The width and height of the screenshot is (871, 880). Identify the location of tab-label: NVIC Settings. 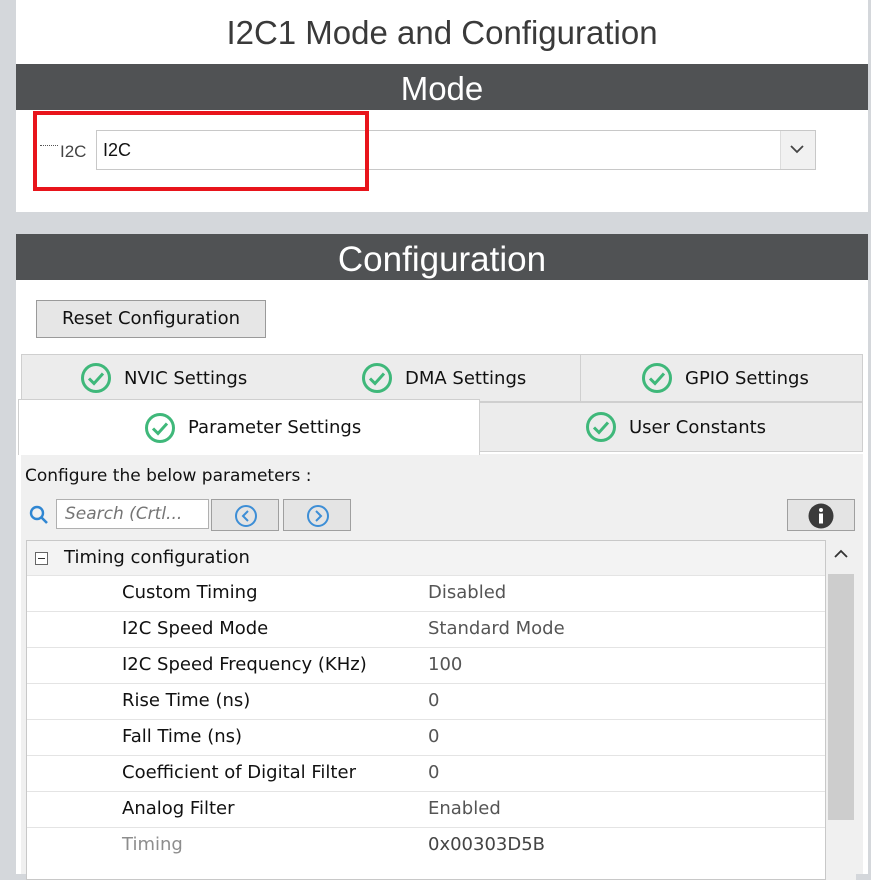
(186, 378).